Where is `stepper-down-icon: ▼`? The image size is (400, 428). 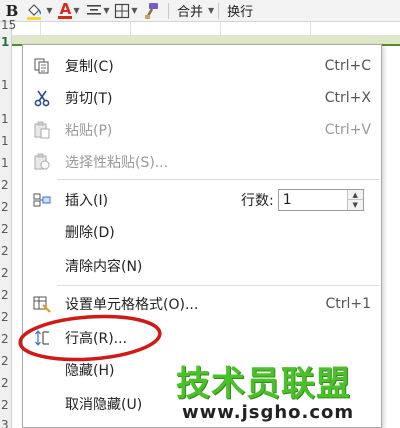
stepper-down-icon: ▼ is located at coordinates (355, 205).